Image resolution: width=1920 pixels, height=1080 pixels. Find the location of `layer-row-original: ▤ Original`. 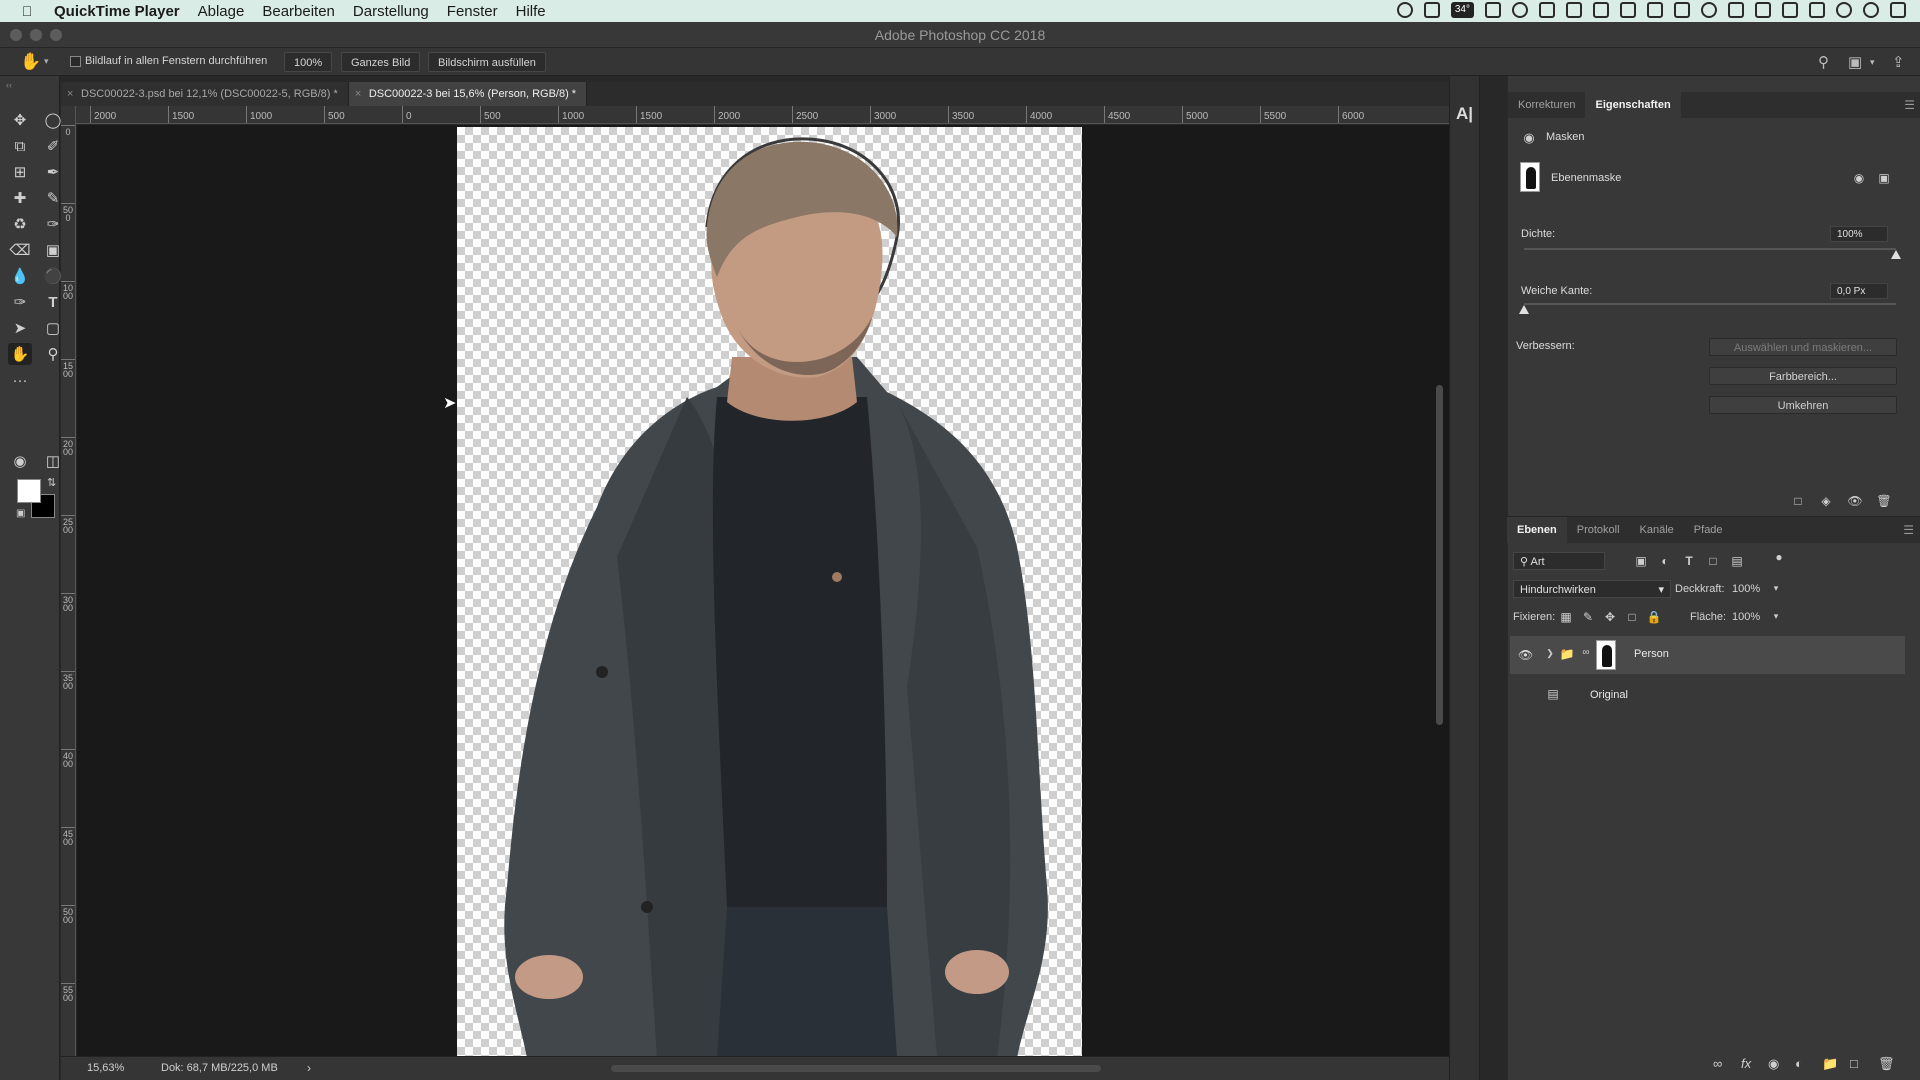

layer-row-original: ▤ Original is located at coordinates (1707, 696).